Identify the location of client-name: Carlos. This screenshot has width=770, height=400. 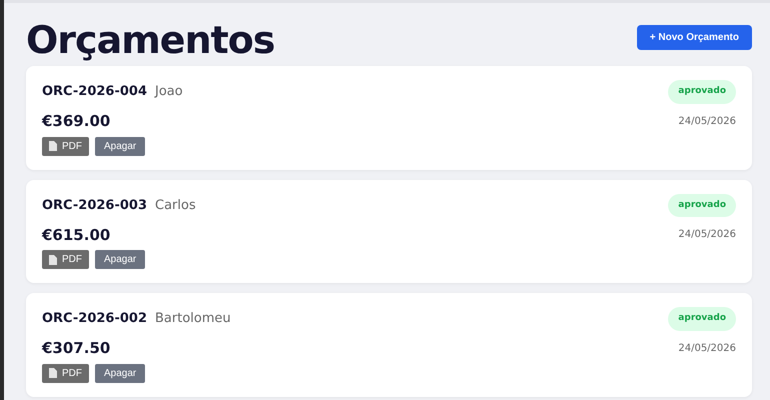
(175, 205).